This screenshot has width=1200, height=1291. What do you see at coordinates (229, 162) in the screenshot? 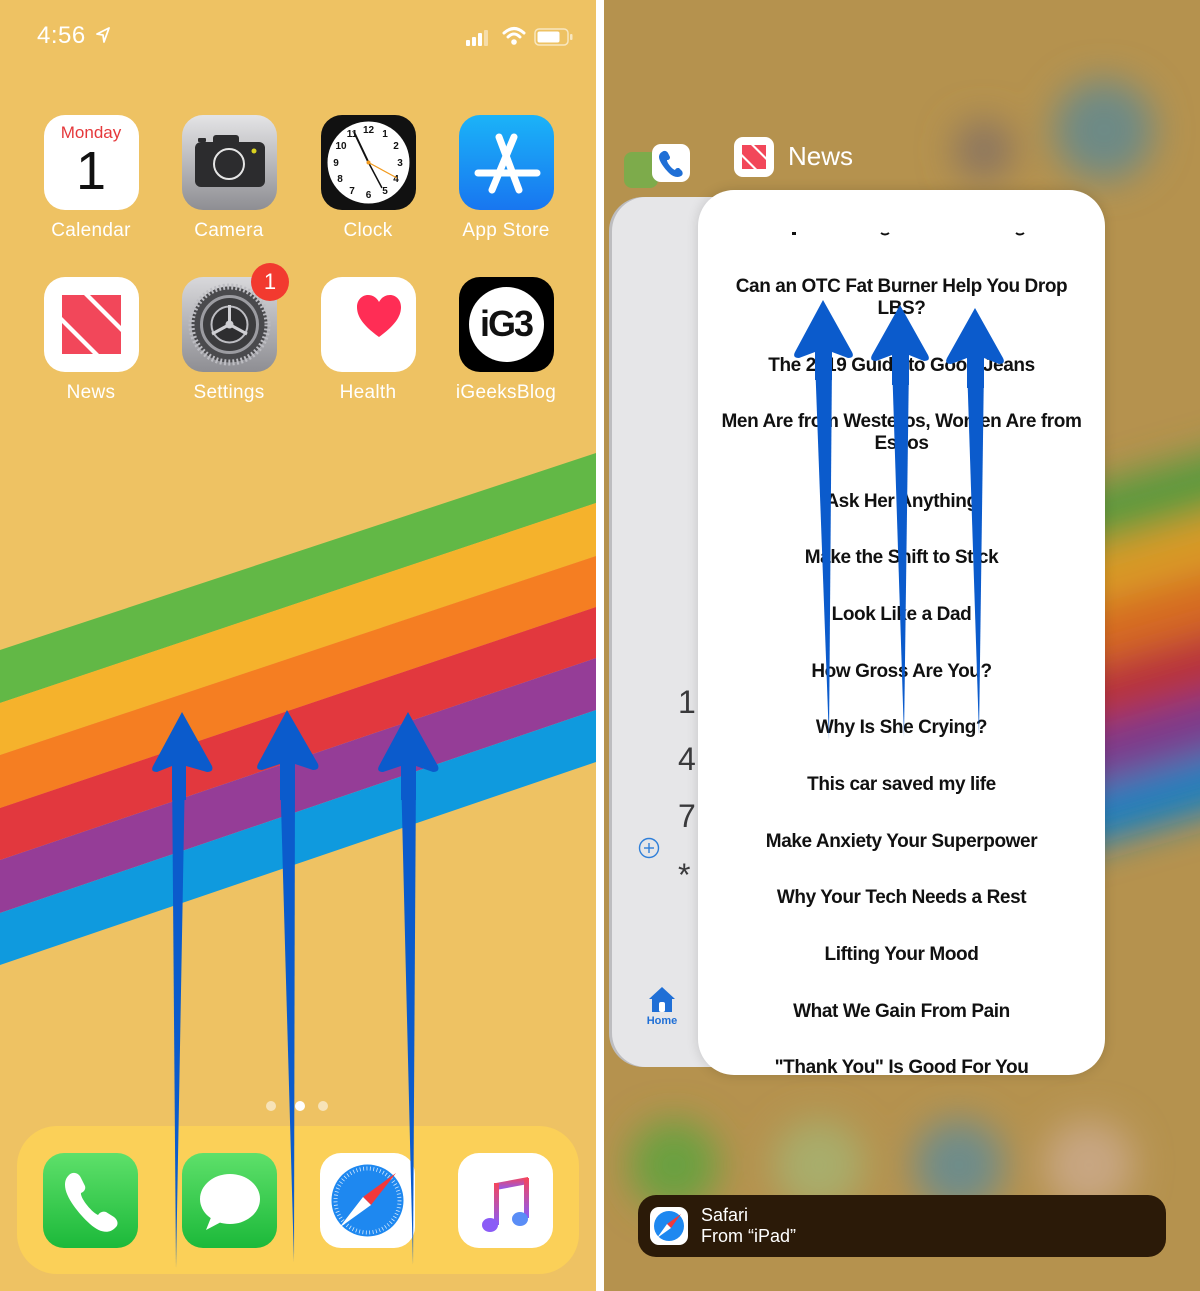
I see `camera-icon` at bounding box center [229, 162].